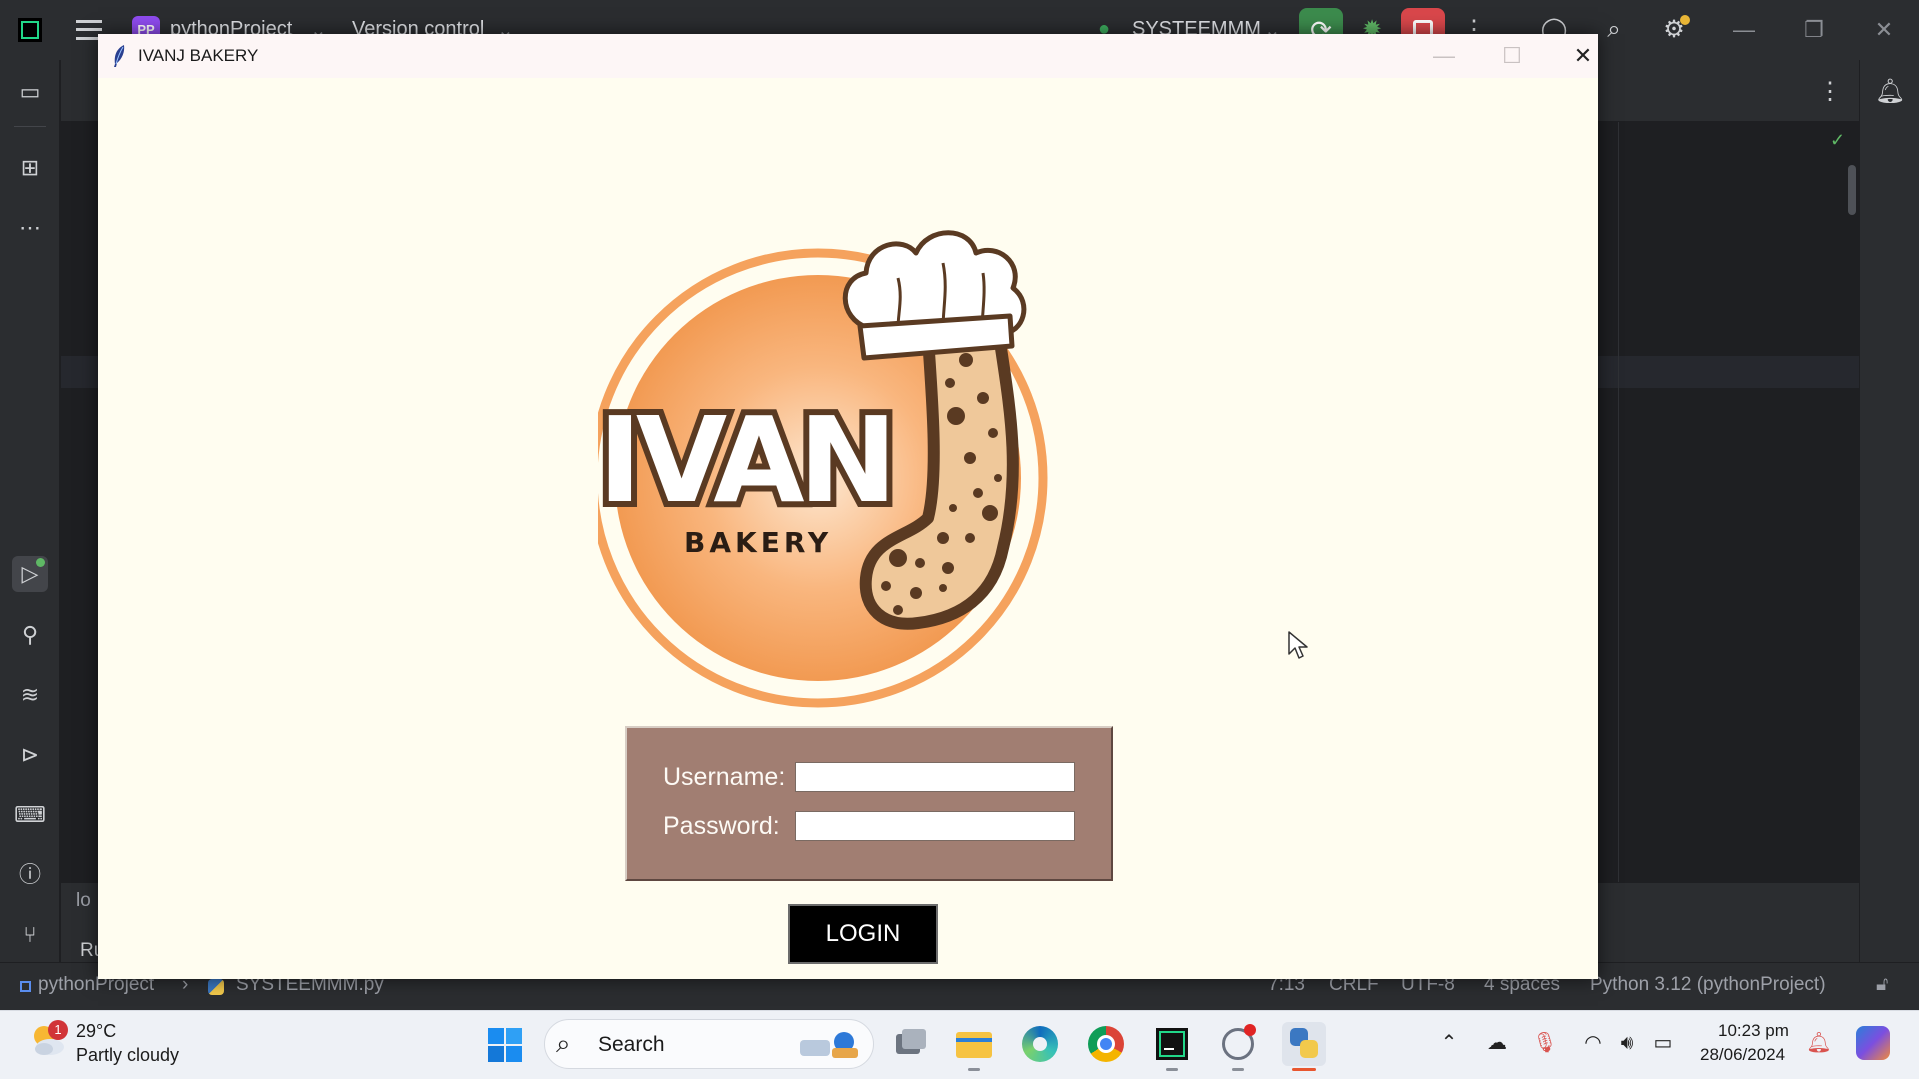  I want to click on tk-feather-icon, so click(119, 56).